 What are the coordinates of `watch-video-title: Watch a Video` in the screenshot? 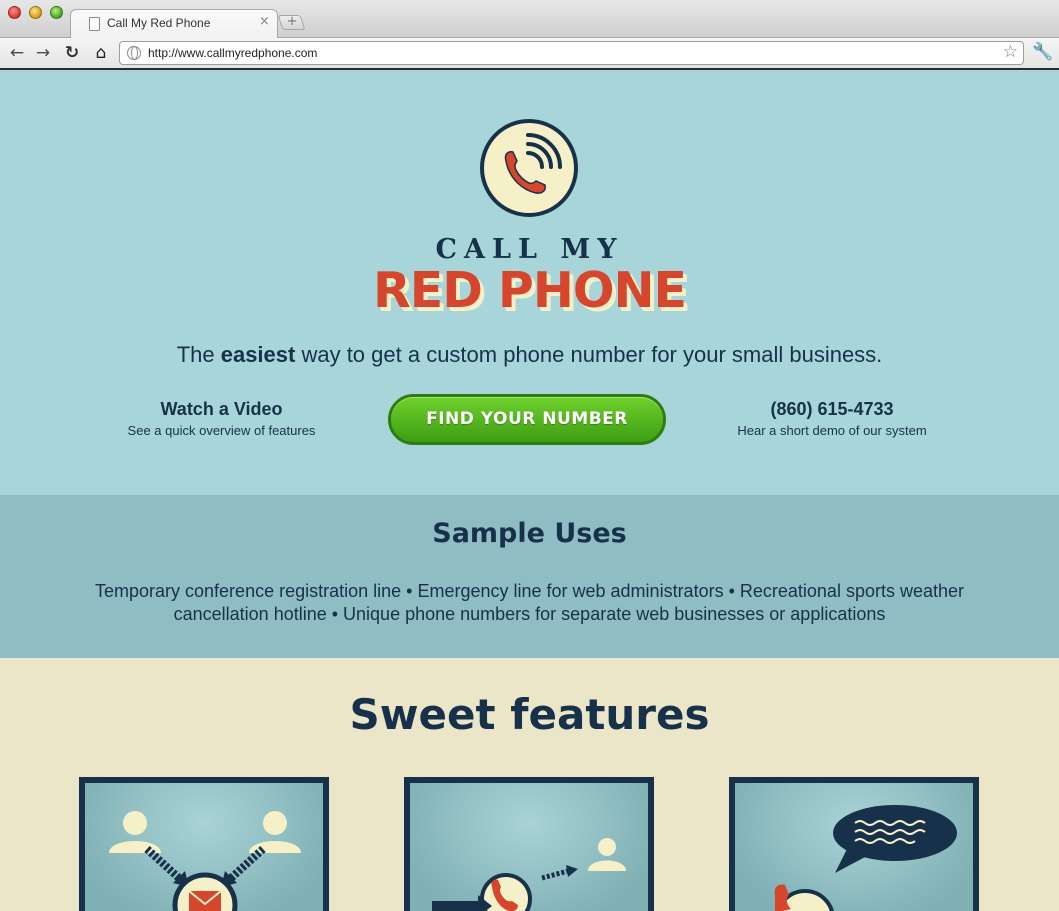 It's located at (221, 409).